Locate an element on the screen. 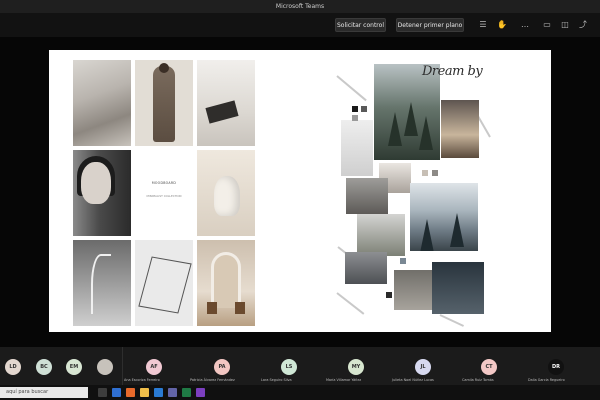 Image resolution: width=600 pixels, height=400 pixels. book-shape is located at coordinates (222, 112).